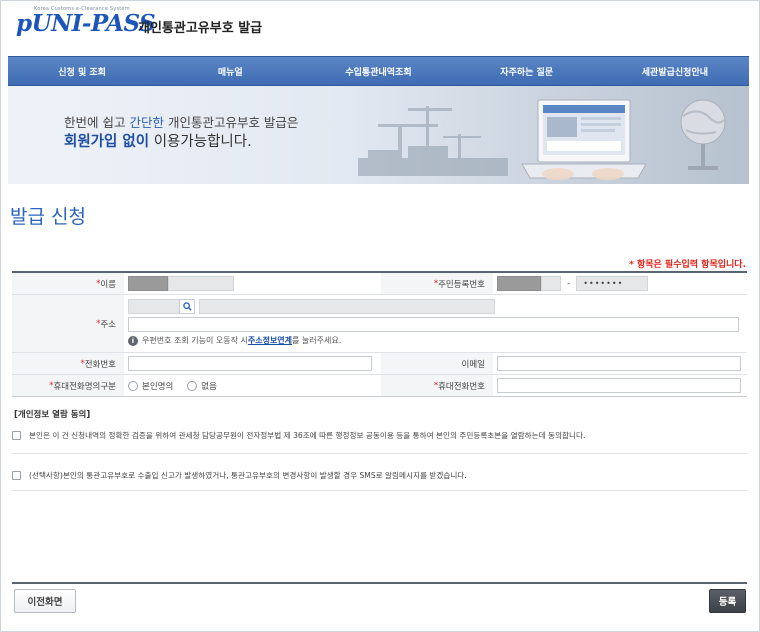  I want to click on phone-label: * 전화번호, so click(68, 363).